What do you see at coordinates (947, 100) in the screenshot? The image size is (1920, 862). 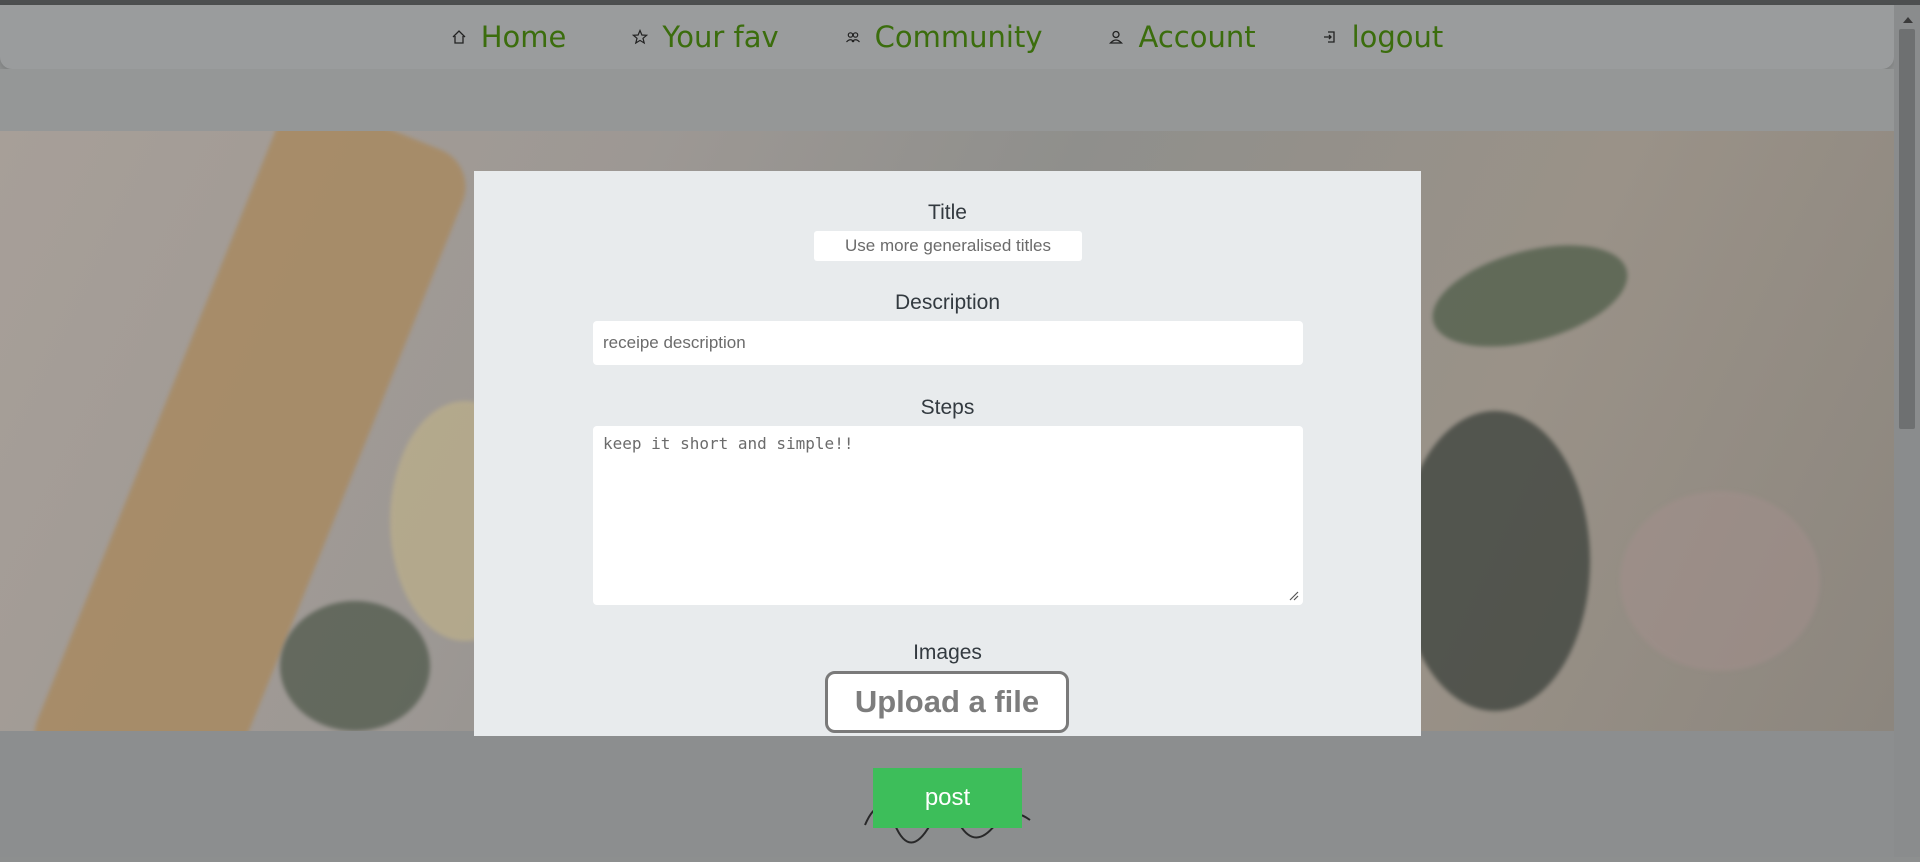 I see `header-band` at bounding box center [947, 100].